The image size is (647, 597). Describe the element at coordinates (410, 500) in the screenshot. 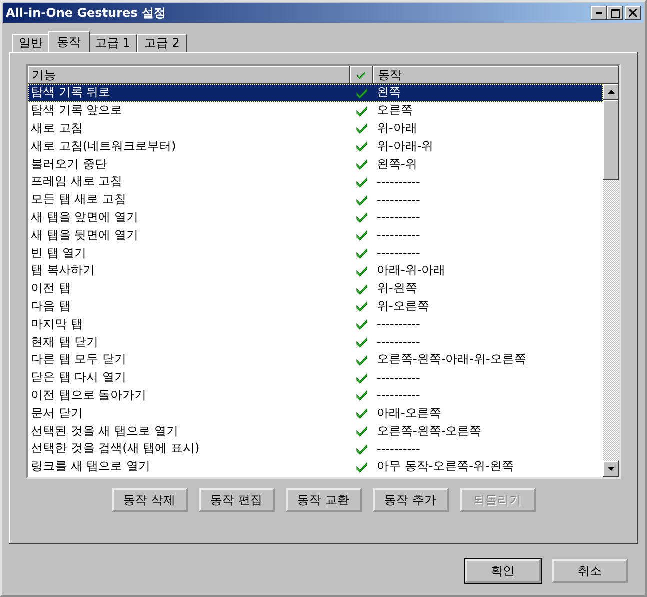

I see `action-button: 동작 추가` at that location.